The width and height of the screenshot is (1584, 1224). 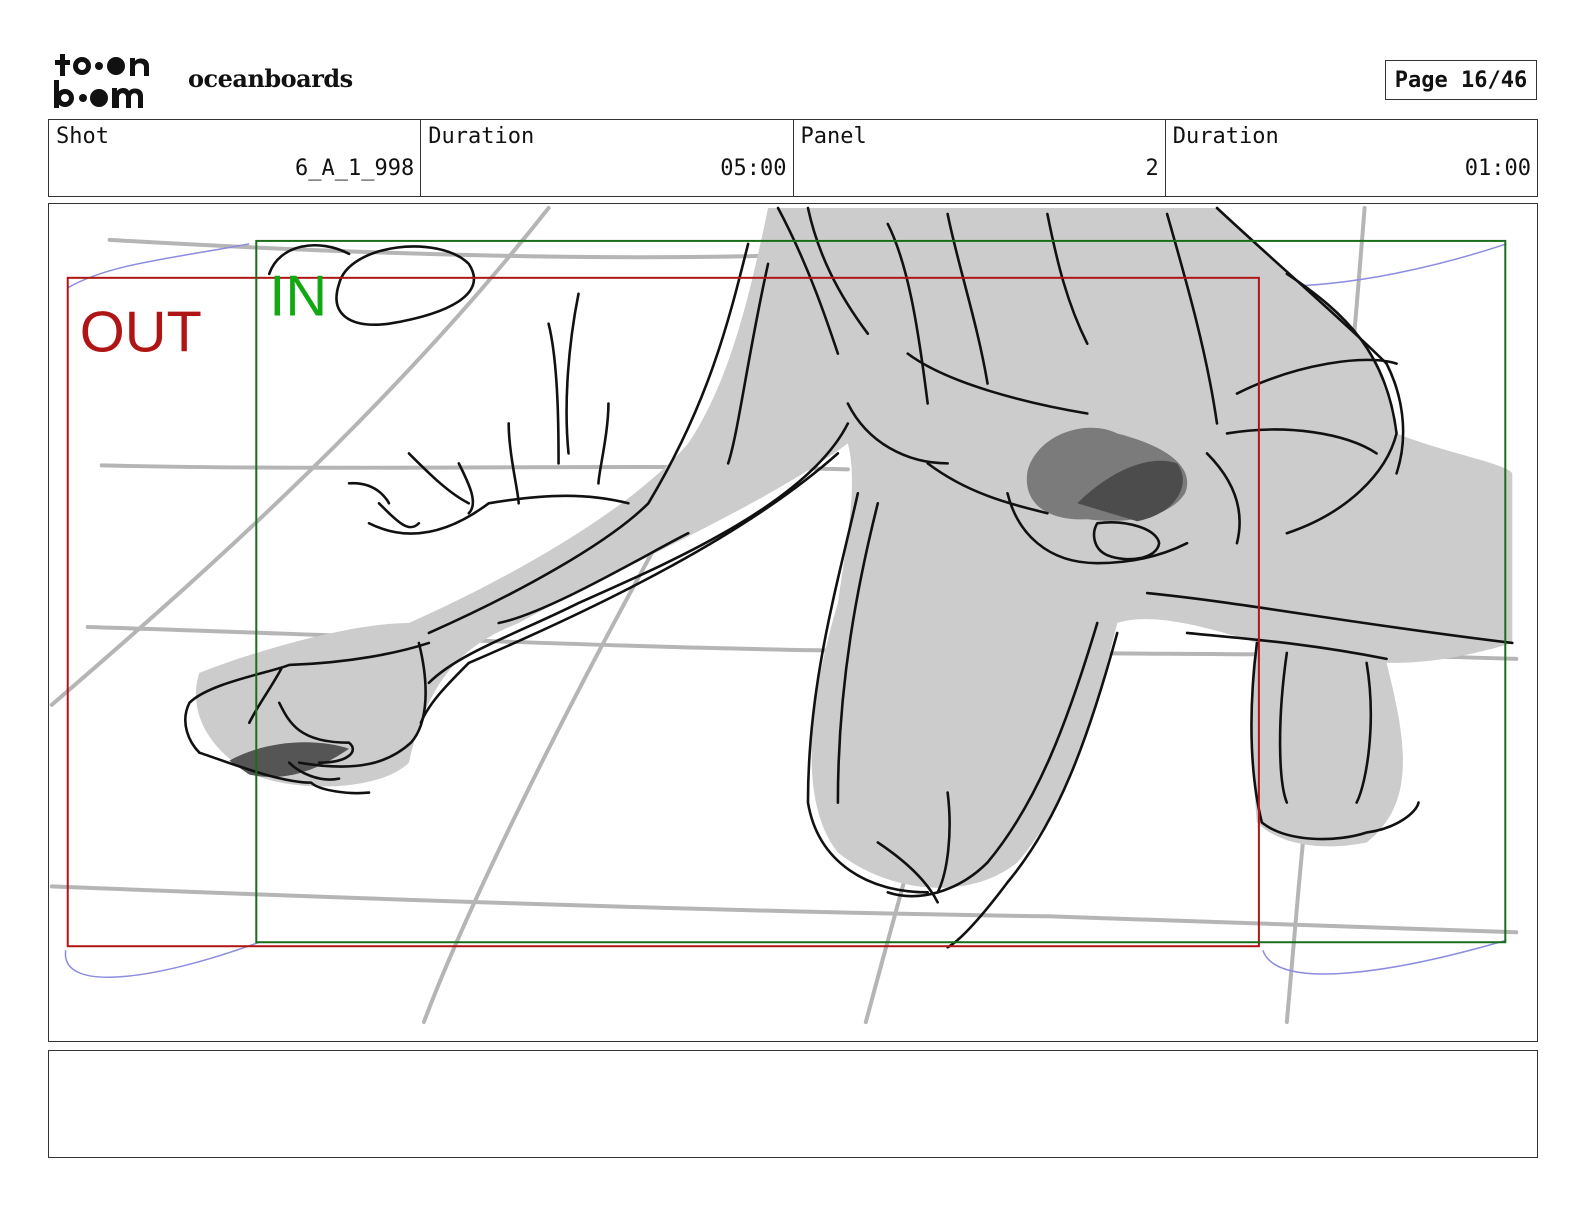 I want to click on panel-duration-cell: Duration 01:00, so click(x=1351, y=158).